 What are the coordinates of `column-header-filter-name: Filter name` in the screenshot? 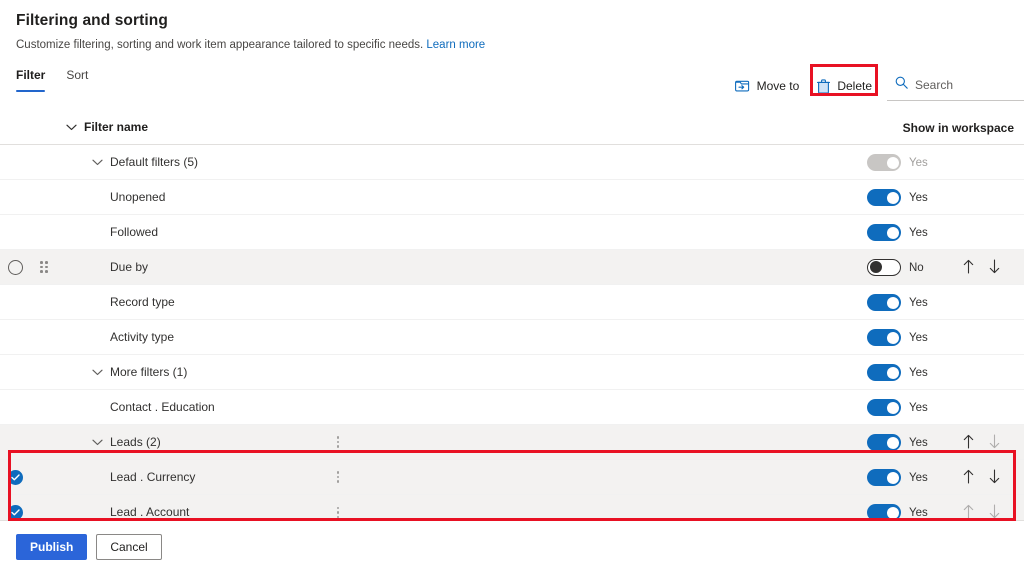 It's located at (116, 126).